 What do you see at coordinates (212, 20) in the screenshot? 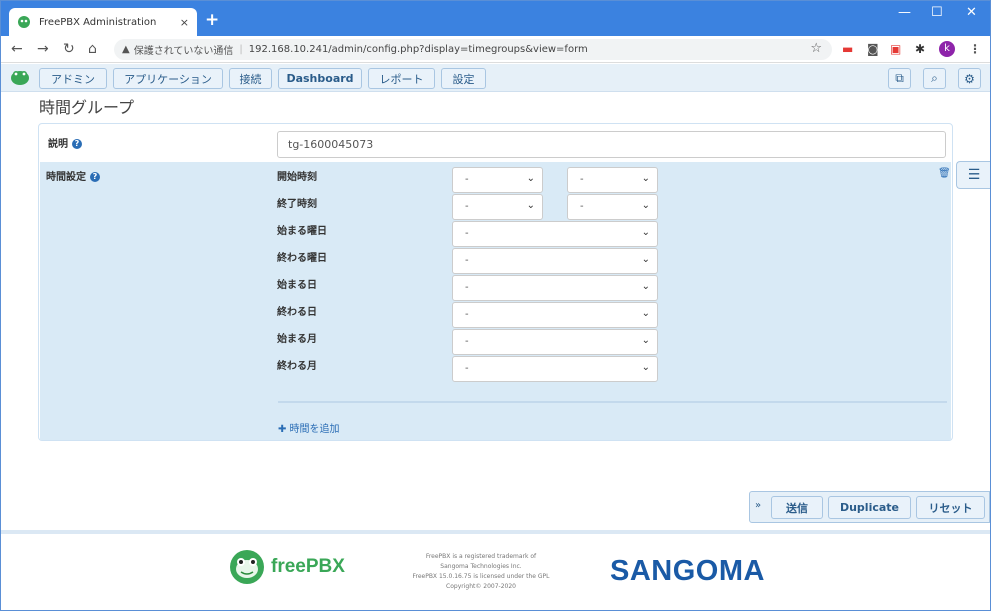
I see `new-tab-button: +` at bounding box center [212, 20].